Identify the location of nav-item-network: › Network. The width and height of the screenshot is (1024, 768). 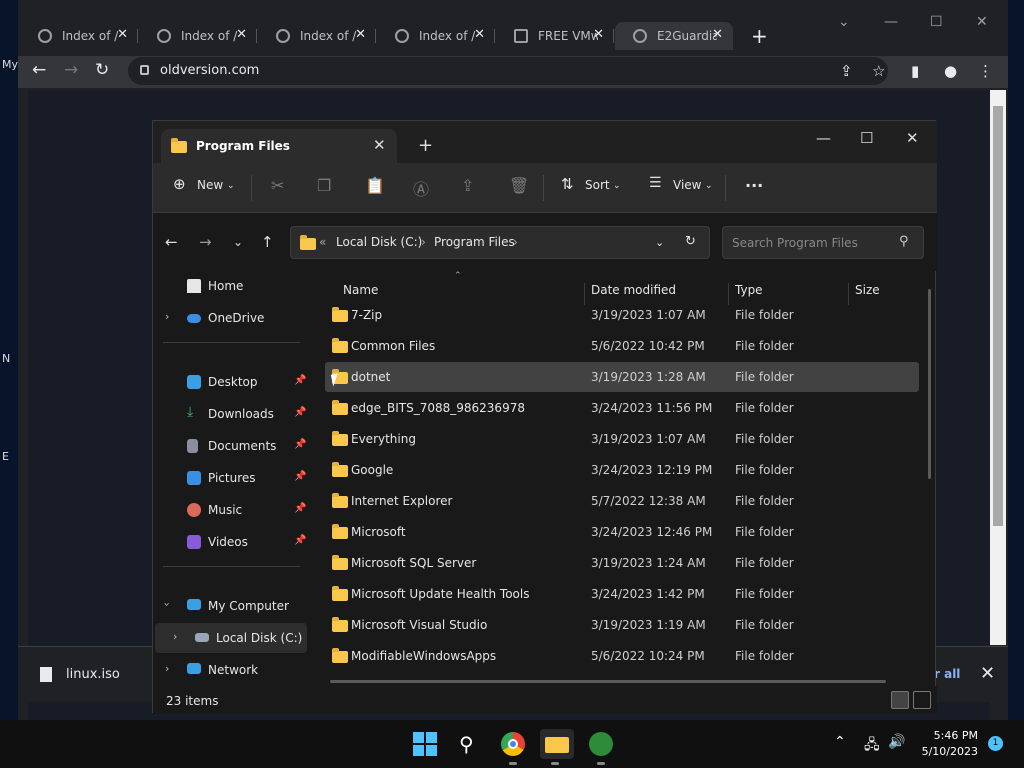
(231, 670).